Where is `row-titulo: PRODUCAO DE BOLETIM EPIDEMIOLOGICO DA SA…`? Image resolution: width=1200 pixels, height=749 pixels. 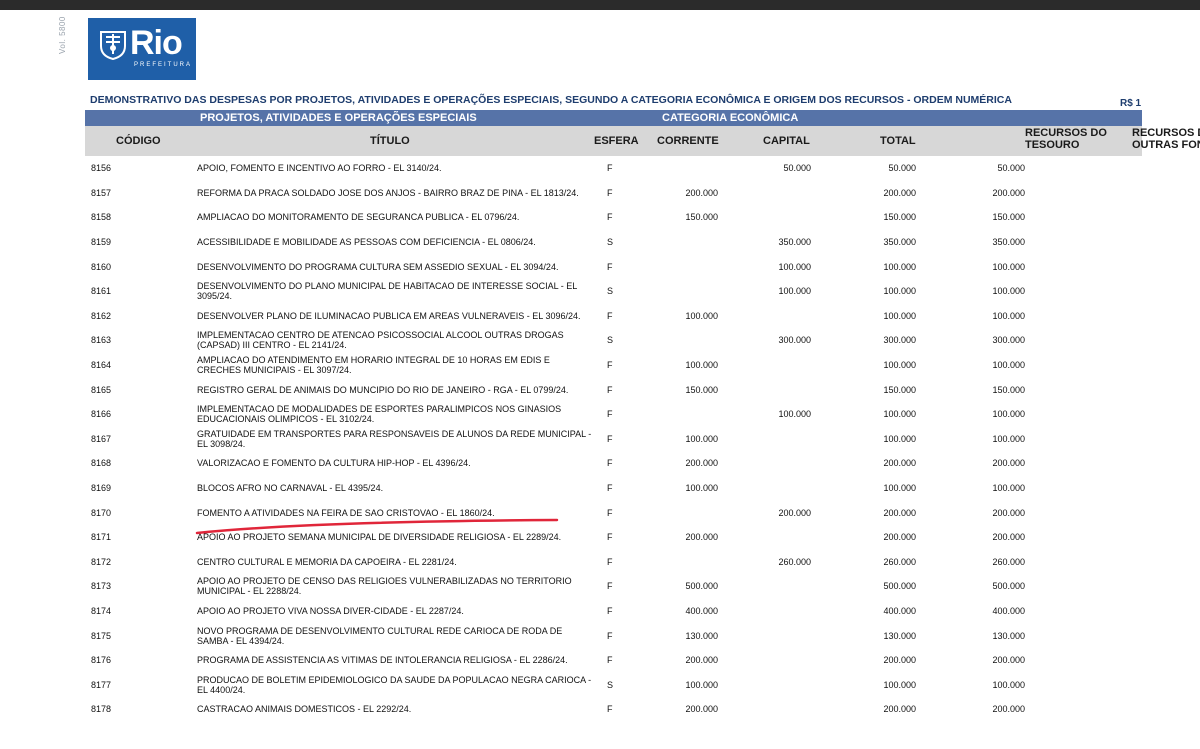 row-titulo: PRODUCAO DE BOLETIM EPIDEMIOLOGICO DA SA… is located at coordinates (394, 684).